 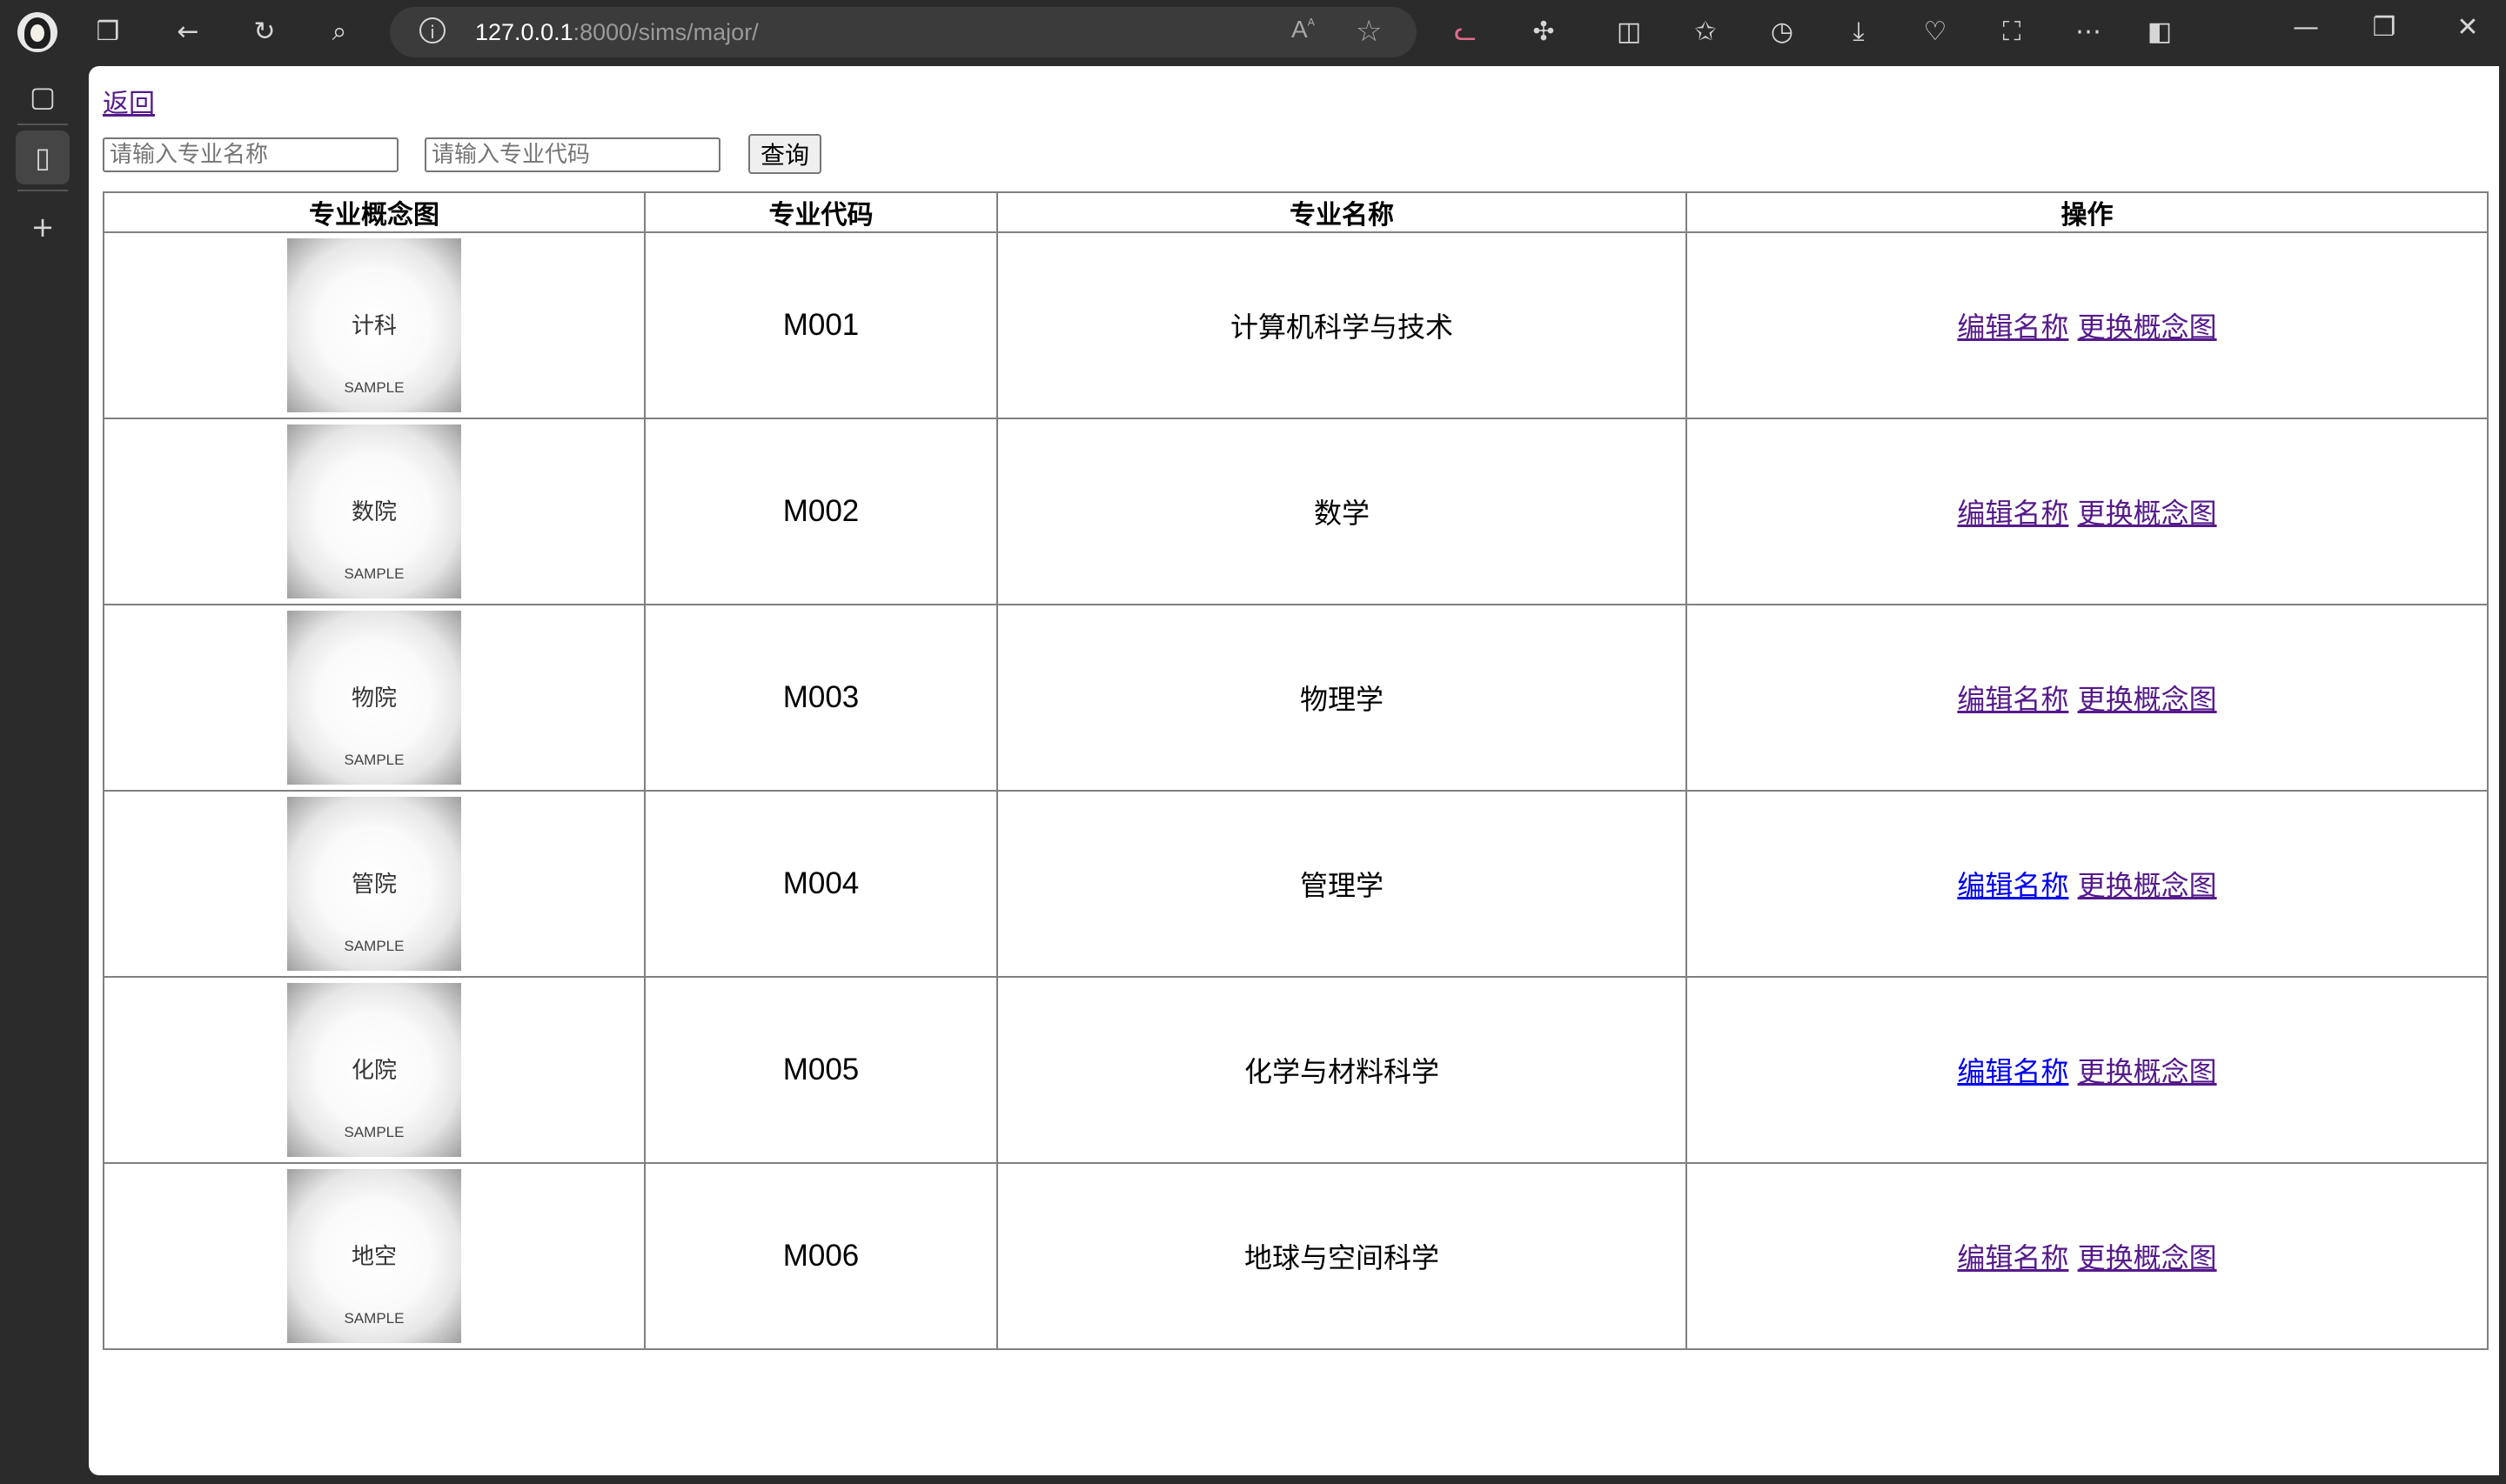 I want to click on url-path: :8000/sims/major/, so click(x=666, y=32).